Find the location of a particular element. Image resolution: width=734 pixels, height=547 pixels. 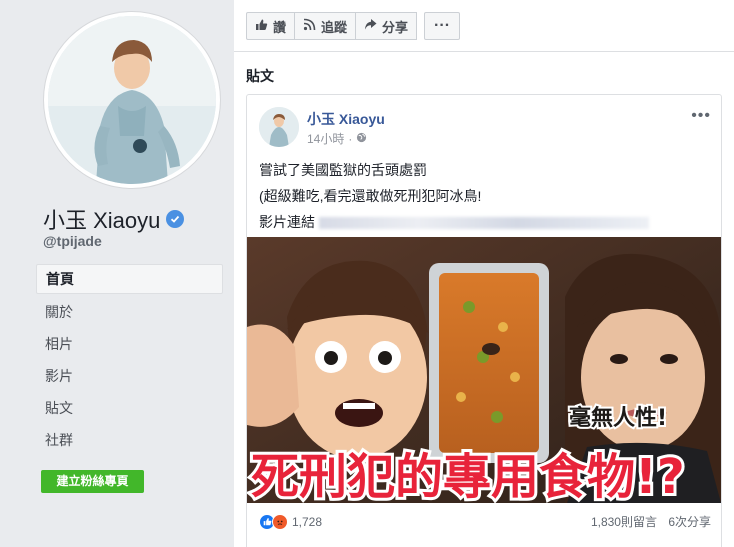

share-label: 分享 is located at coordinates (395, 27).